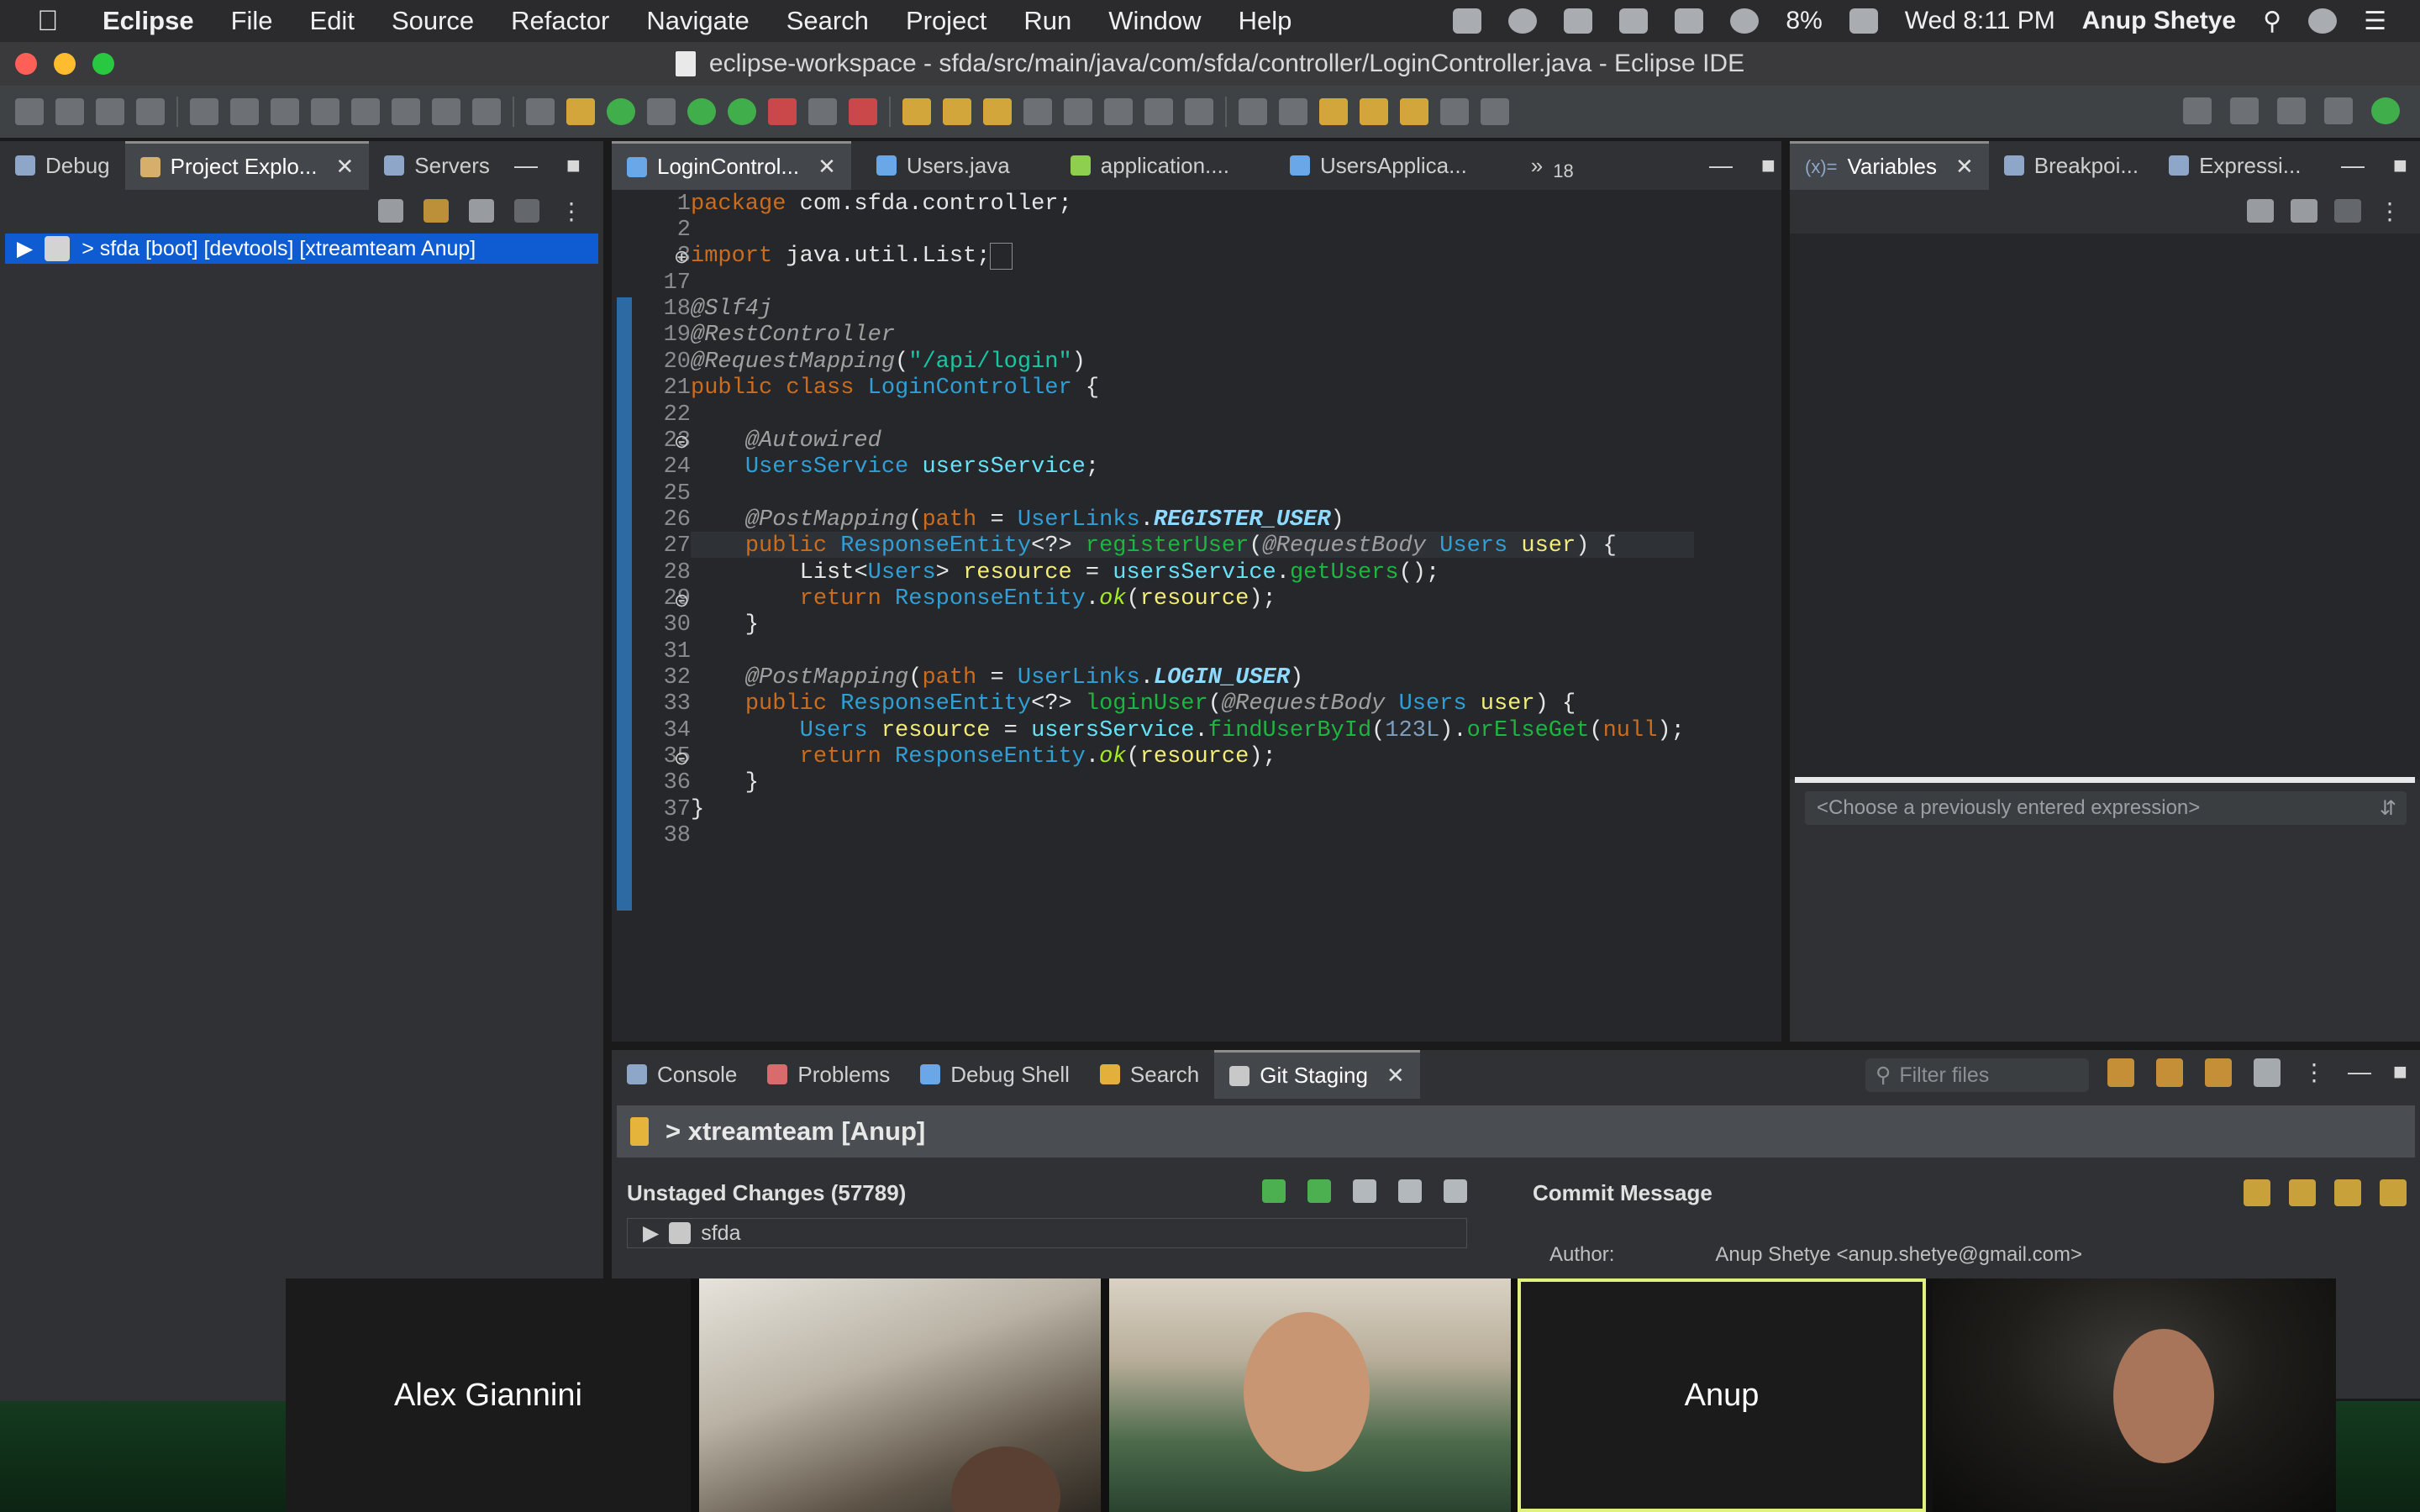 The width and height of the screenshot is (2420, 1512). Describe the element at coordinates (2304, 211) in the screenshot. I see `show-logical-structure-icon` at that location.